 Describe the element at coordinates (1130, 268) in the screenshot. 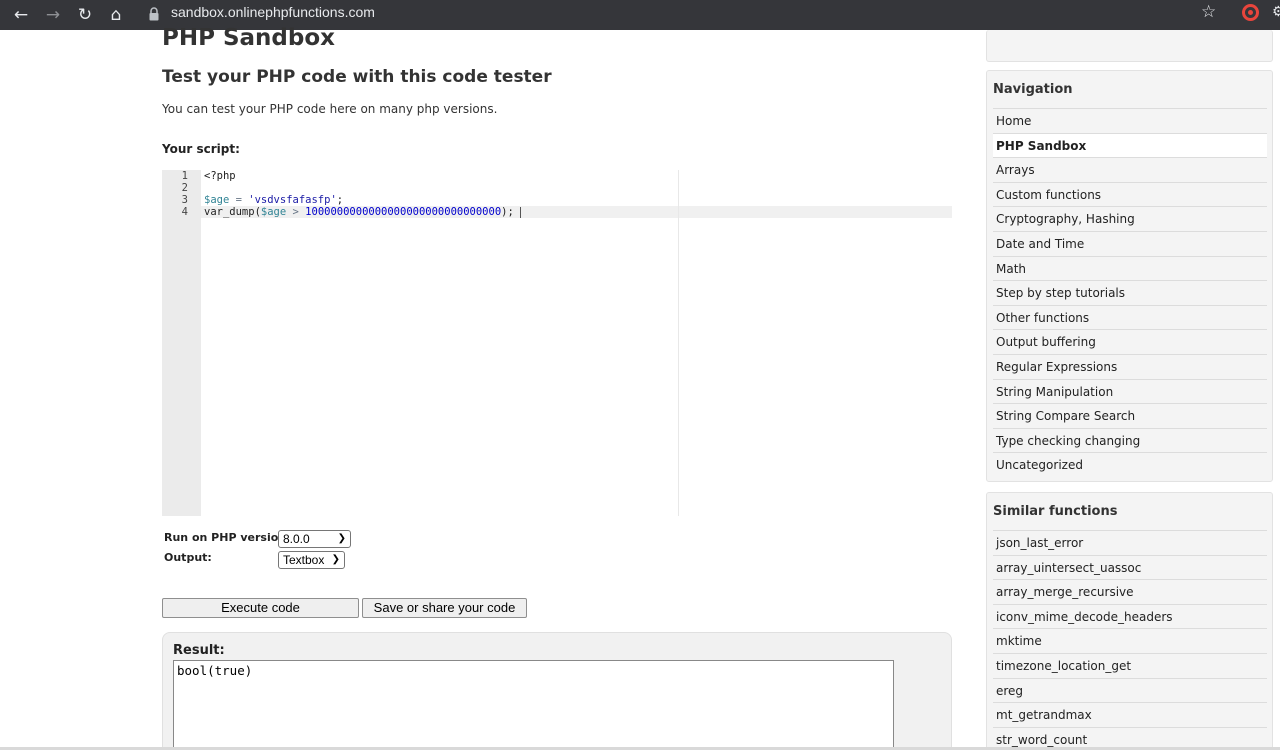

I see `sidebar-item-math: Math` at that location.